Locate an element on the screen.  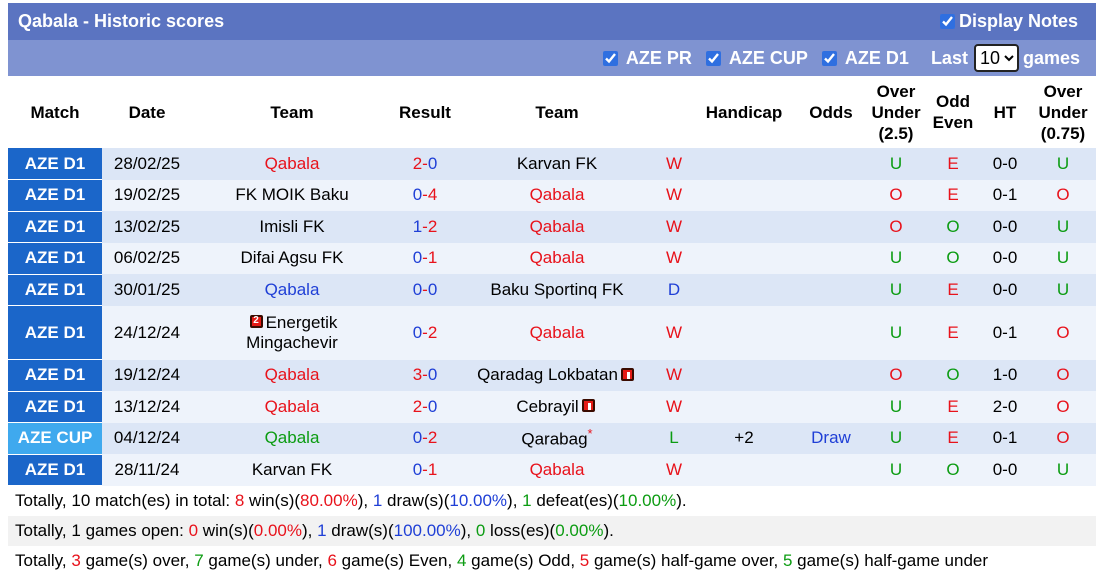
half-time-score: 0-0 is located at coordinates (1005, 289).